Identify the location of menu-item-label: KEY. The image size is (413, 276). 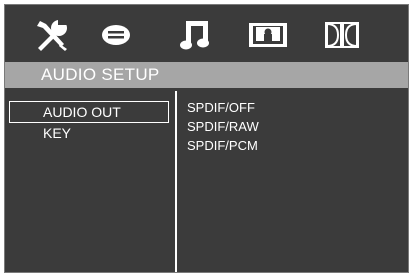
(57, 133).